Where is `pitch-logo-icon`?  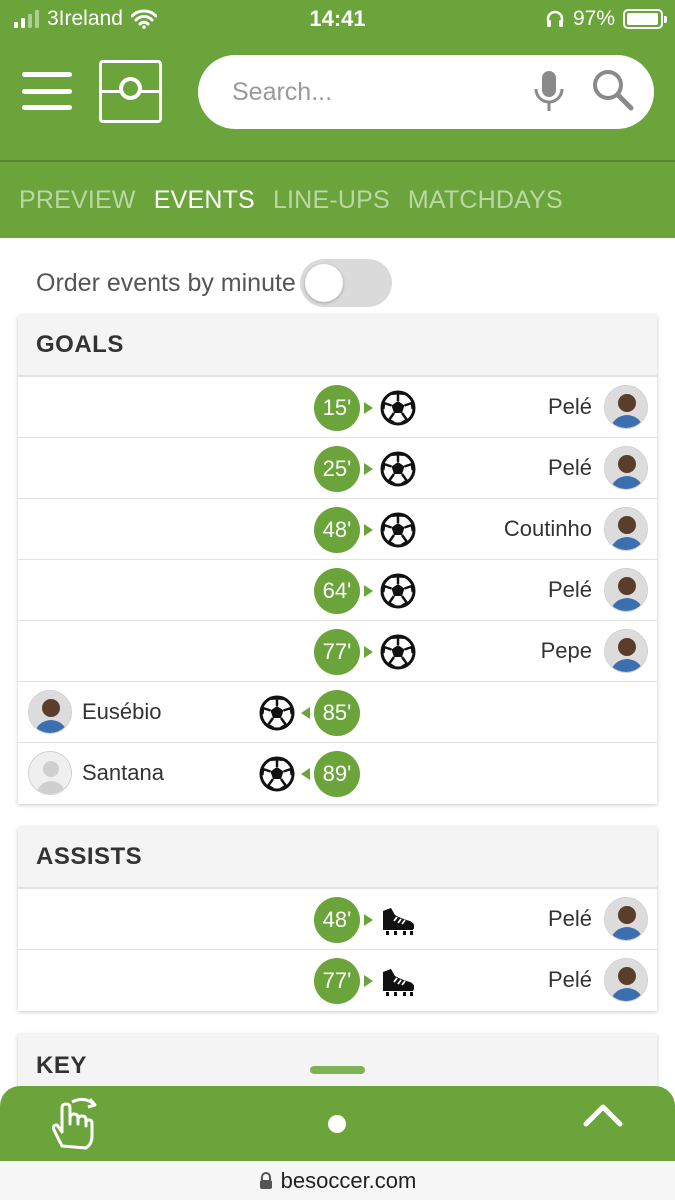
pitch-logo-icon is located at coordinates (130, 91).